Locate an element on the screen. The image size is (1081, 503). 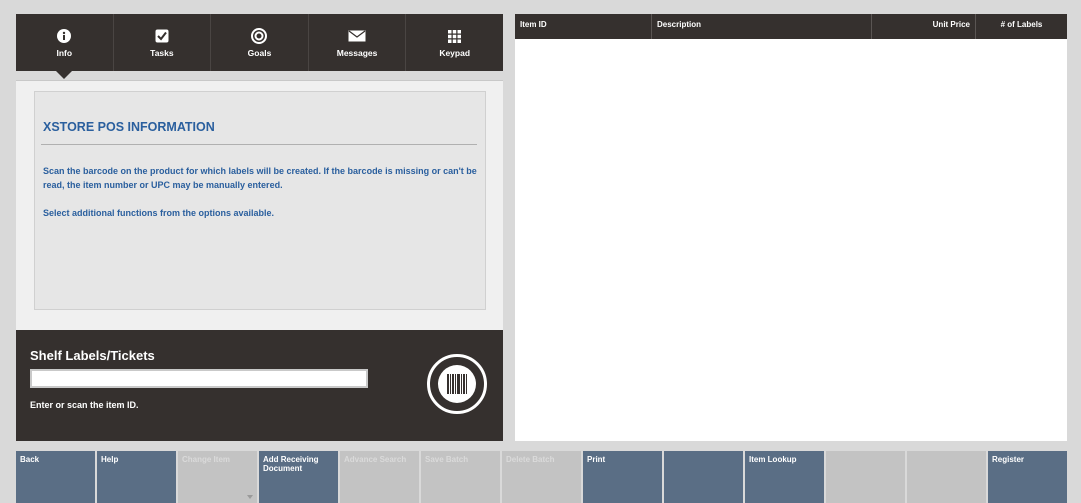
tab-label: Keypad is located at coordinates (455, 53).